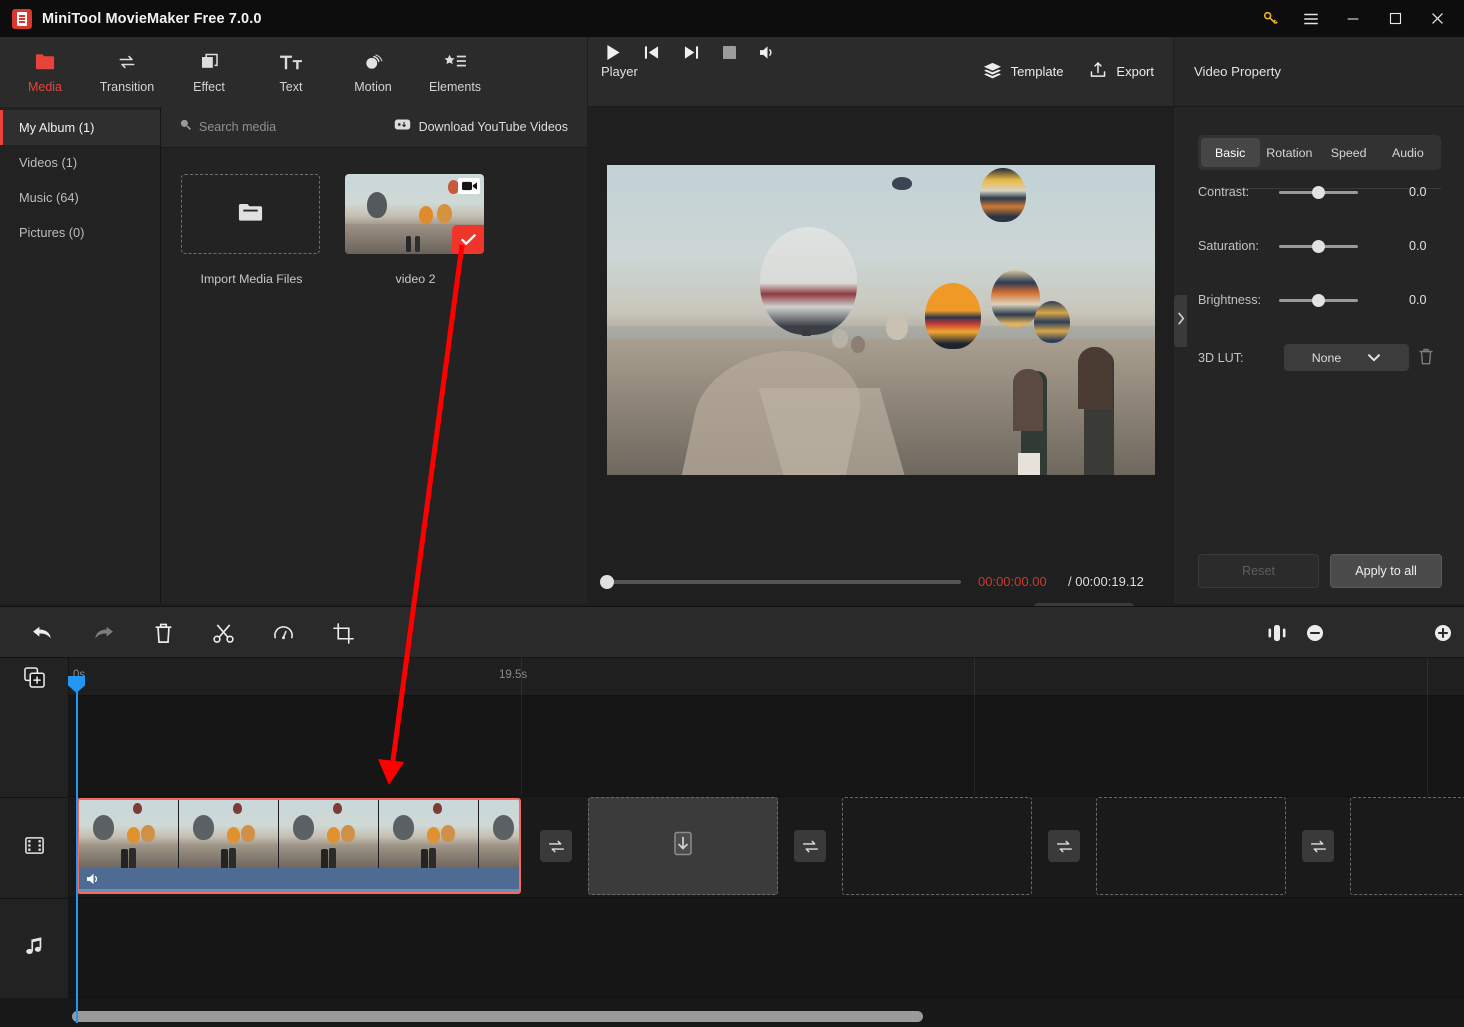 This screenshot has width=1464, height=1027. What do you see at coordinates (607, 582) in the screenshot?
I see `seek-handle` at bounding box center [607, 582].